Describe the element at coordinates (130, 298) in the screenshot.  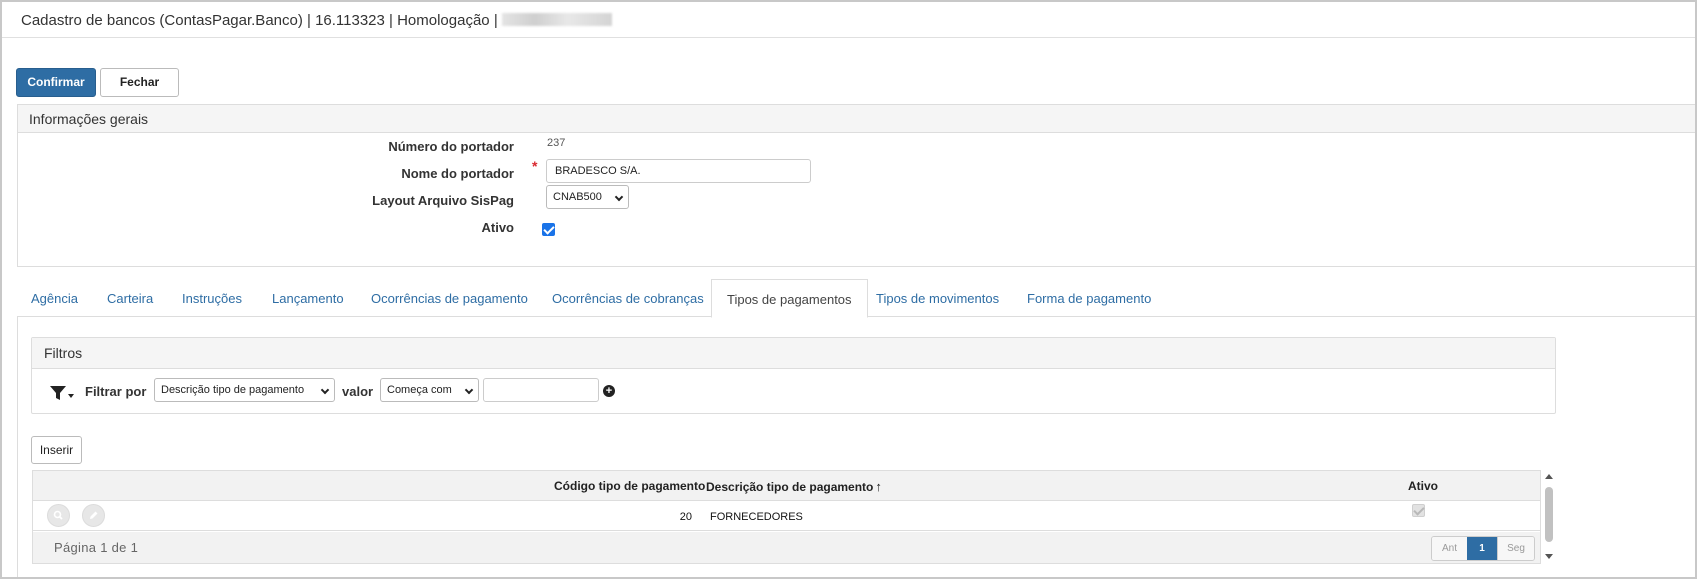
I see `tab-carteira: Carteira` at that location.